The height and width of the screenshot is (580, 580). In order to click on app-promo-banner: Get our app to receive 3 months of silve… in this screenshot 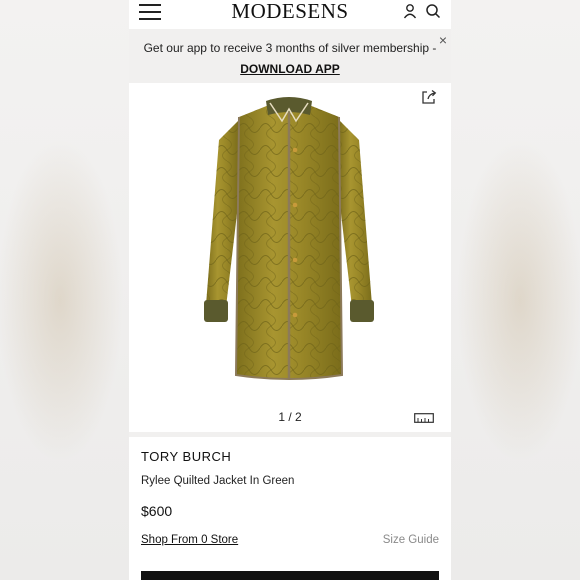, I will do `click(290, 56)`.